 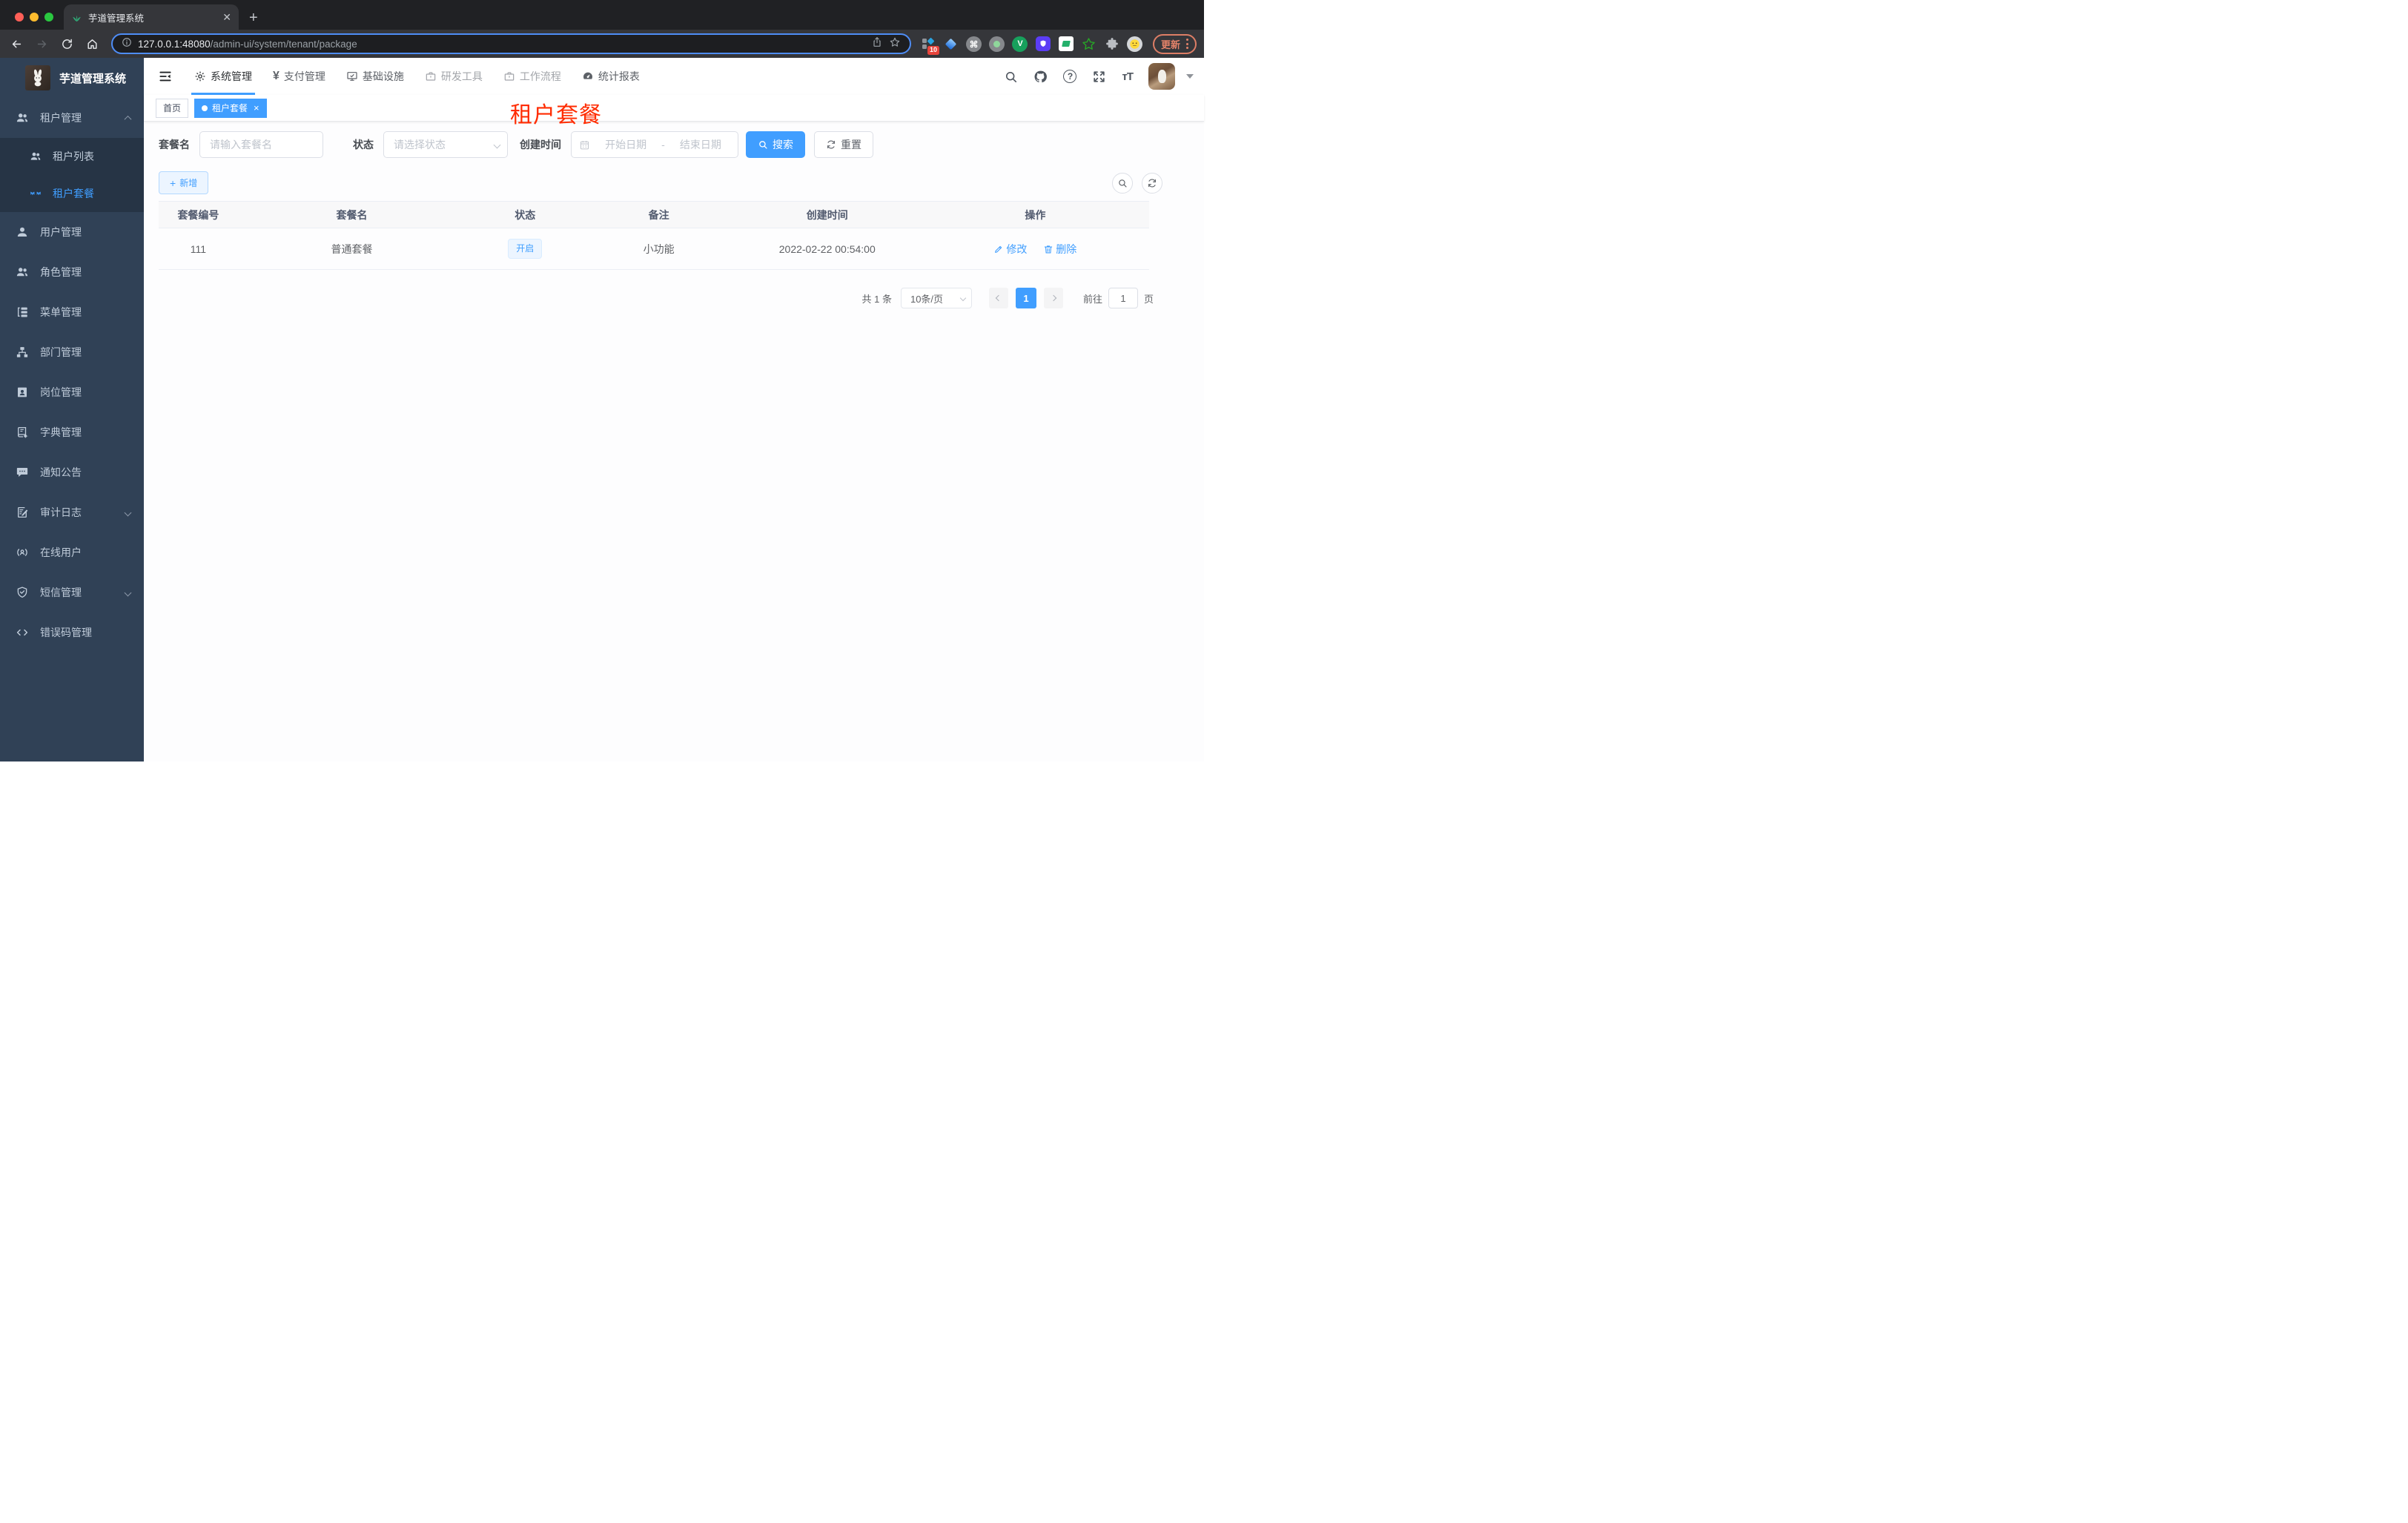 I want to click on sidebar-item-notice: 通知公告, so click(x=72, y=472).